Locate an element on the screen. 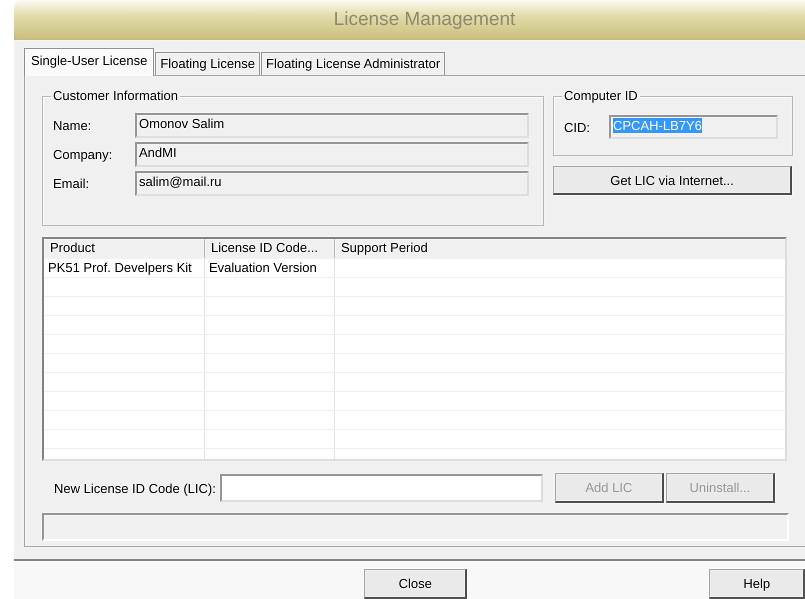 This screenshot has width=805, height=599. footer-button: Close is located at coordinates (416, 584).